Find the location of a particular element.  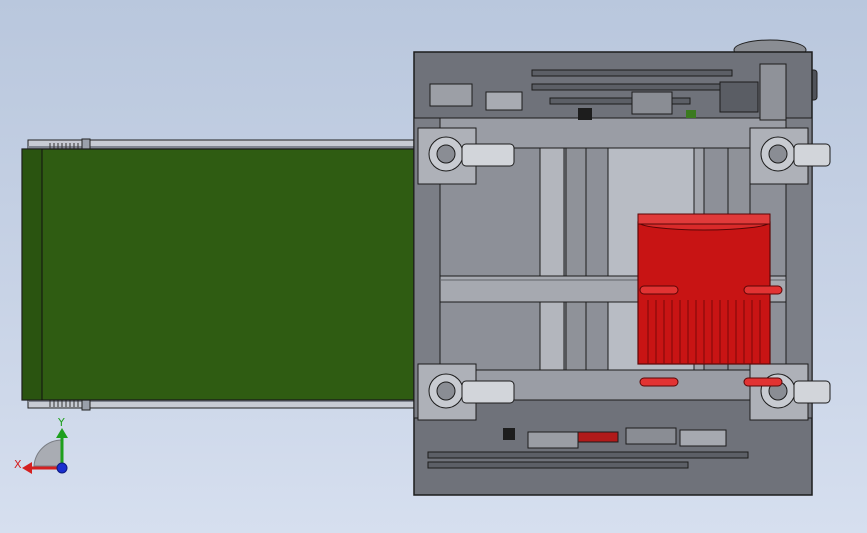

lower-sprocket-red is located at coordinates (598, 437).